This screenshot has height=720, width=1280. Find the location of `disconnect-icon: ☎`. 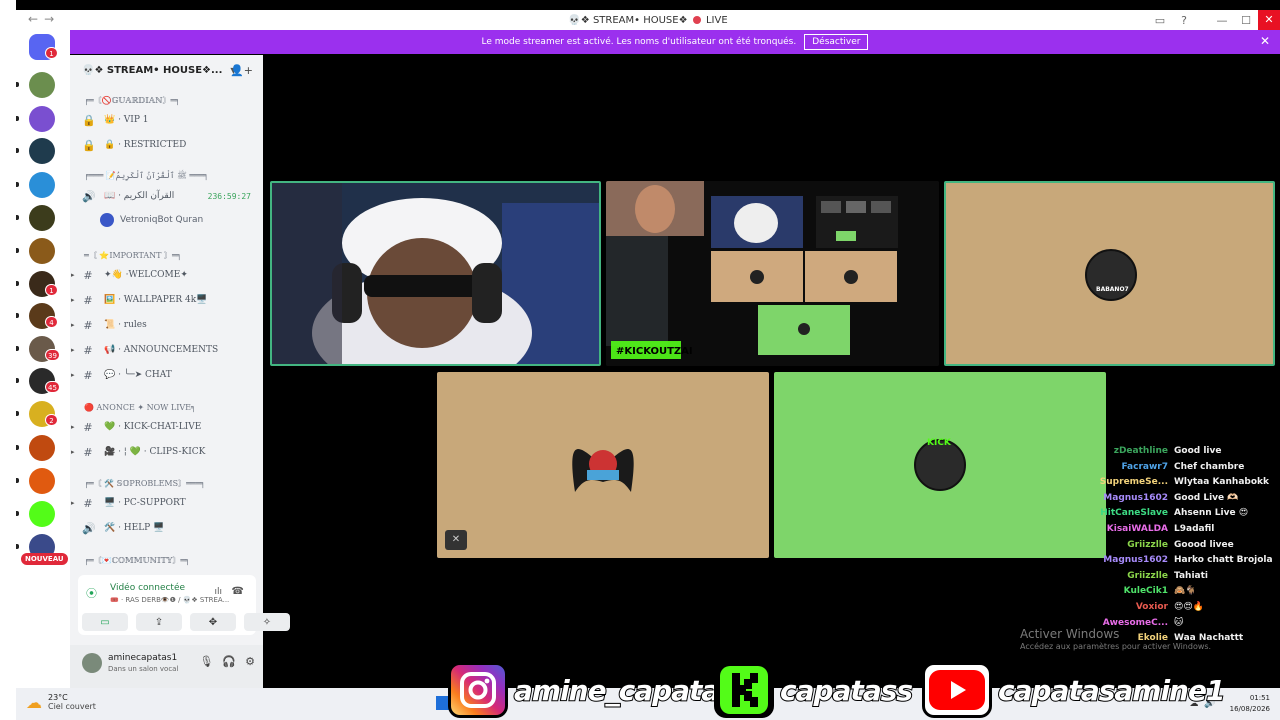

disconnect-icon: ☎ is located at coordinates (238, 591).